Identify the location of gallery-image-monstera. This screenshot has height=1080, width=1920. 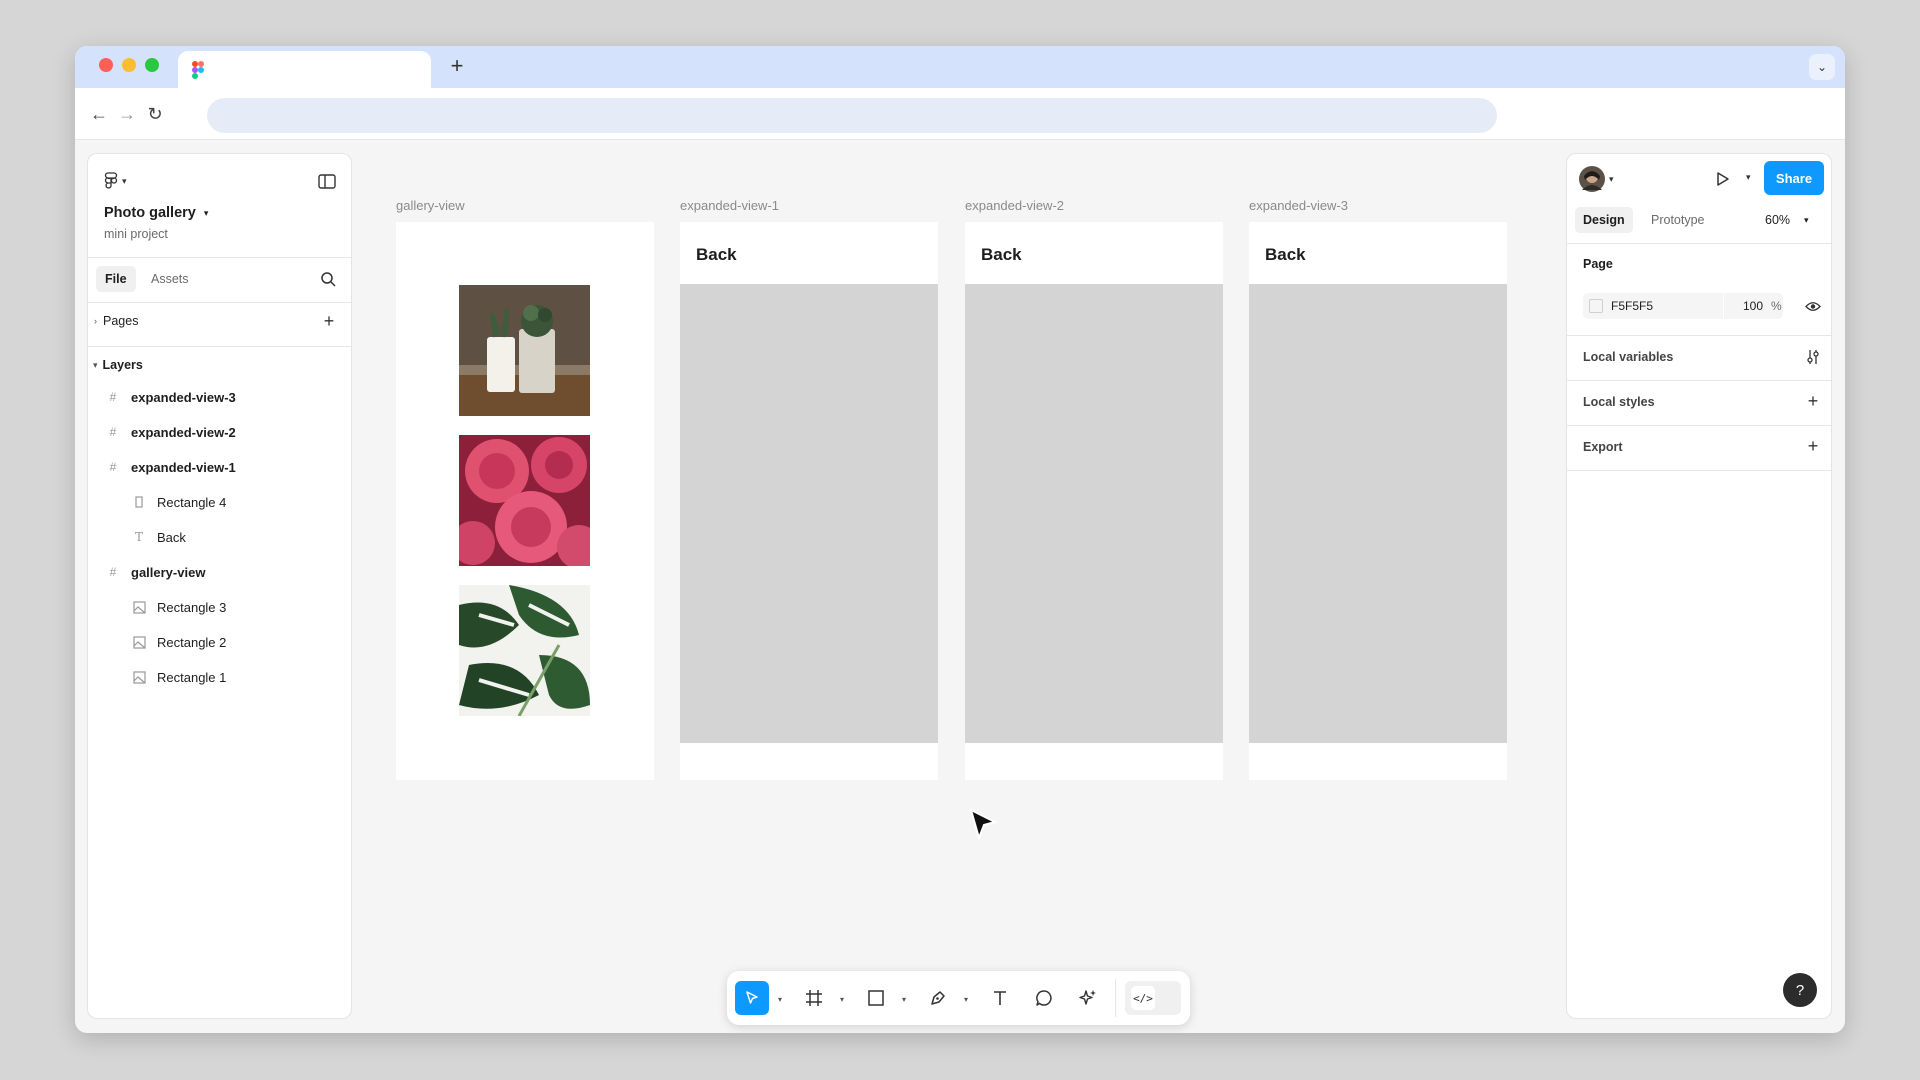
(524, 650).